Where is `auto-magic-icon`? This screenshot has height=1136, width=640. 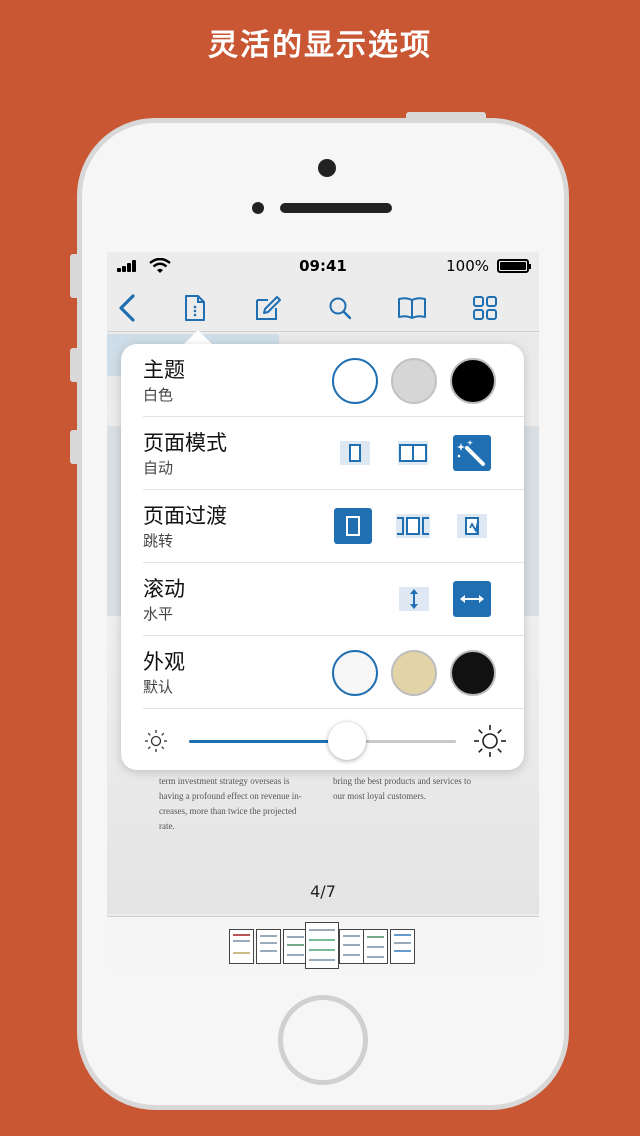
auto-magic-icon is located at coordinates (472, 453).